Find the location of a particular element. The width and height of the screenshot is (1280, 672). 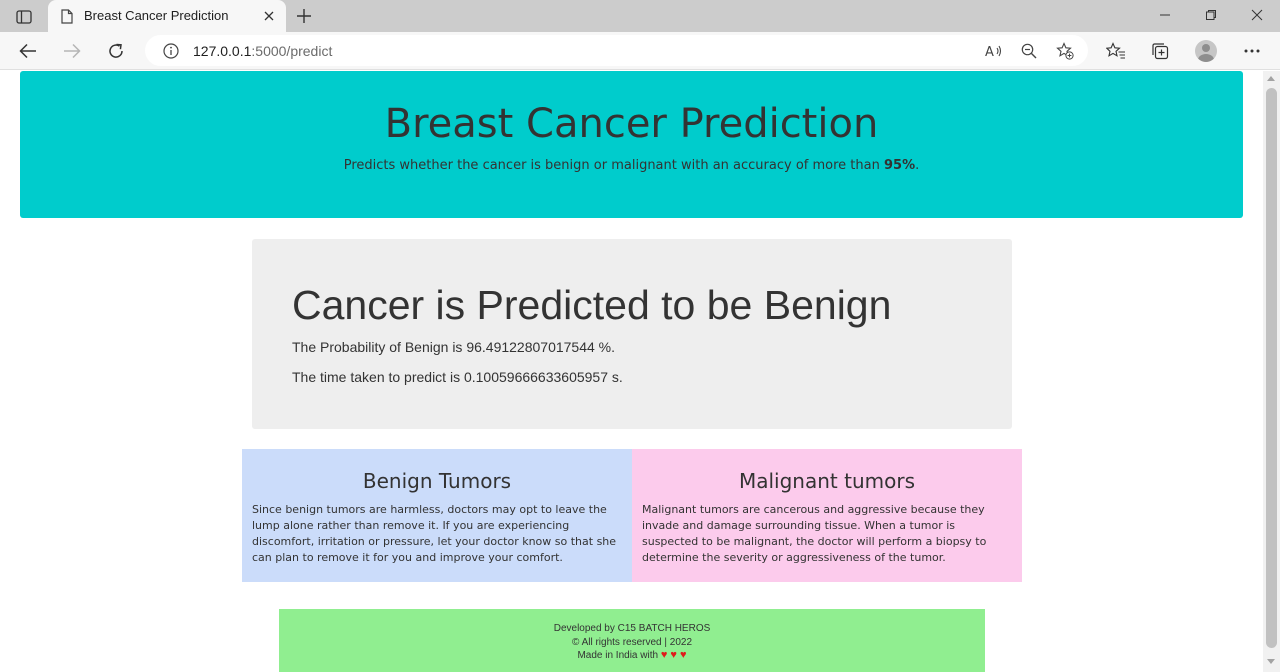

forward-arrow-icon is located at coordinates (72, 51).